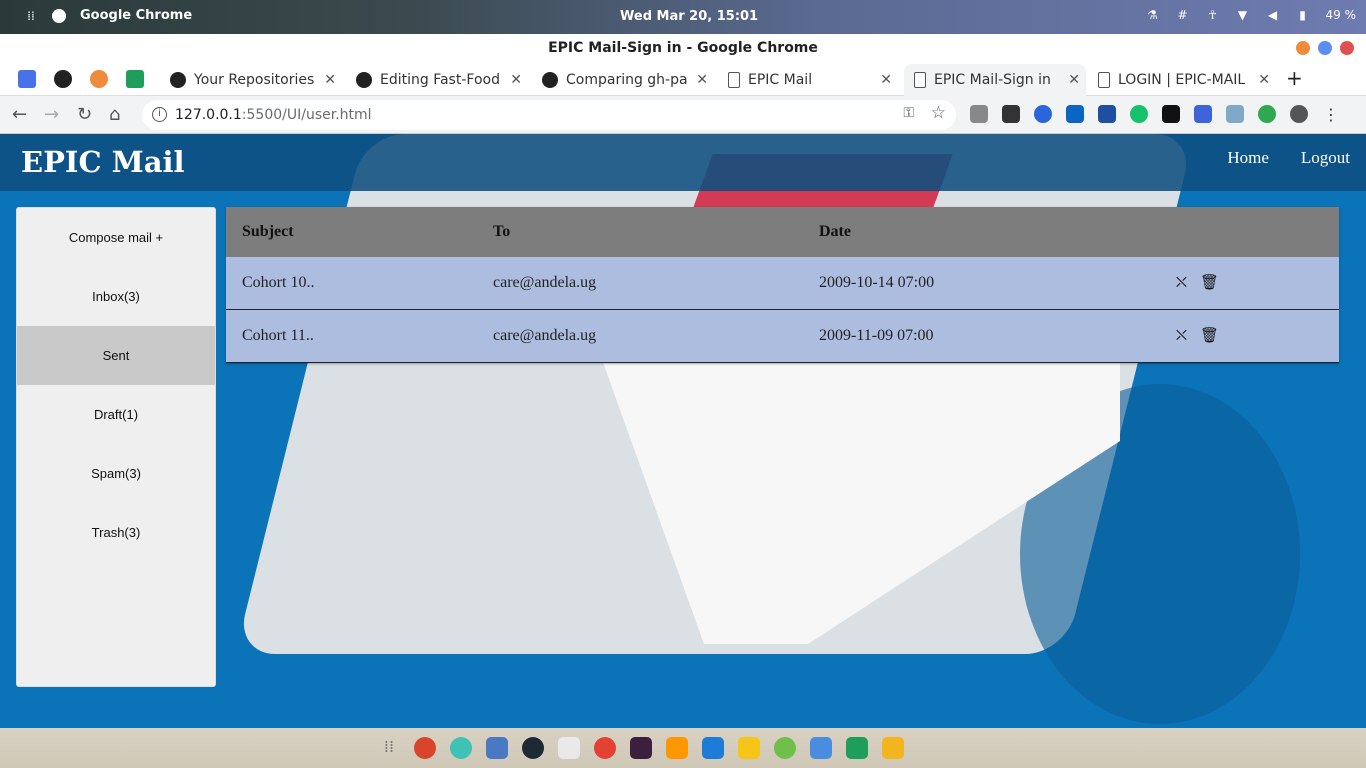 This screenshot has width=1366, height=768. What do you see at coordinates (159, 114) in the screenshot?
I see `site-info-icon: i` at bounding box center [159, 114].